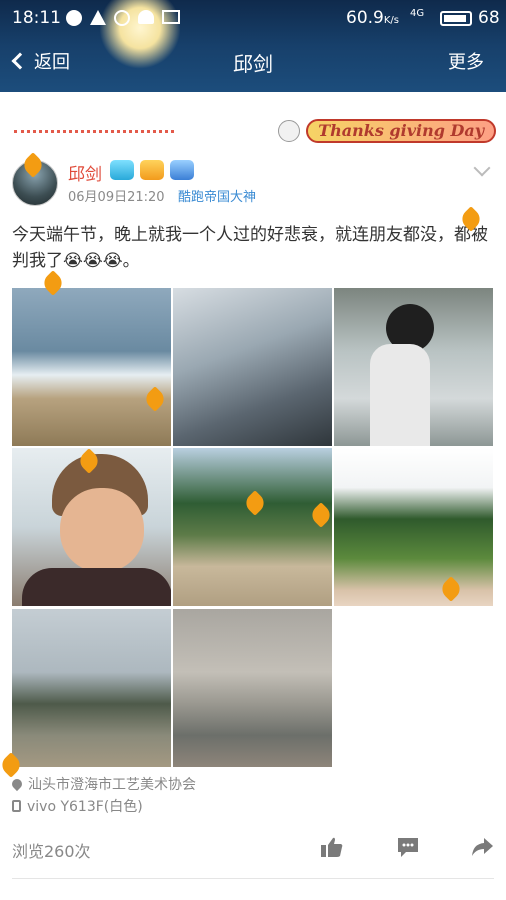  I want to click on net-type: 4G, so click(417, 13).